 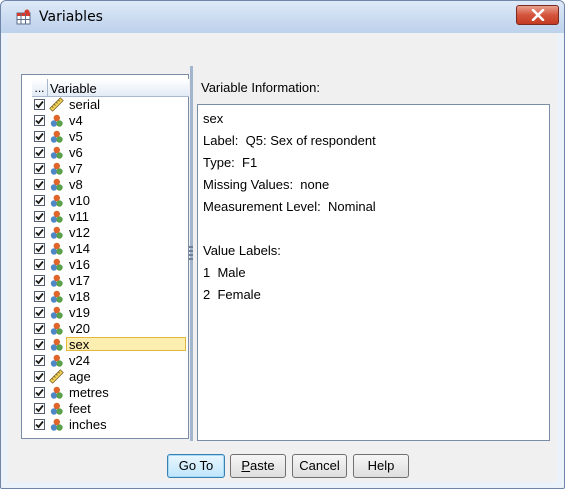 I want to click on info-line: Measurement Level: Nominal, so click(x=289, y=206).